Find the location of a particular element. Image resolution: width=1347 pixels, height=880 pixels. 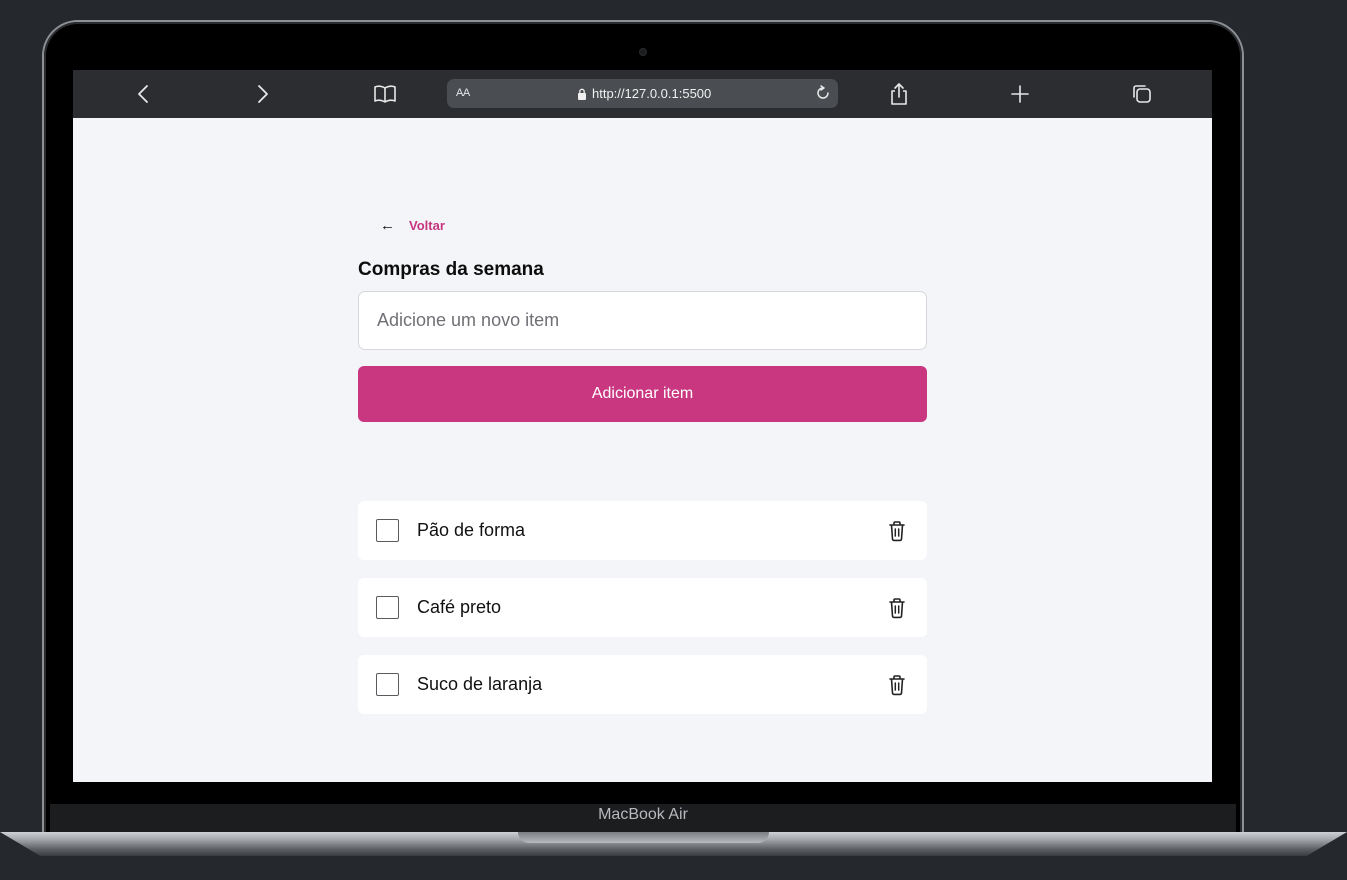

reload-icon is located at coordinates (823, 92).